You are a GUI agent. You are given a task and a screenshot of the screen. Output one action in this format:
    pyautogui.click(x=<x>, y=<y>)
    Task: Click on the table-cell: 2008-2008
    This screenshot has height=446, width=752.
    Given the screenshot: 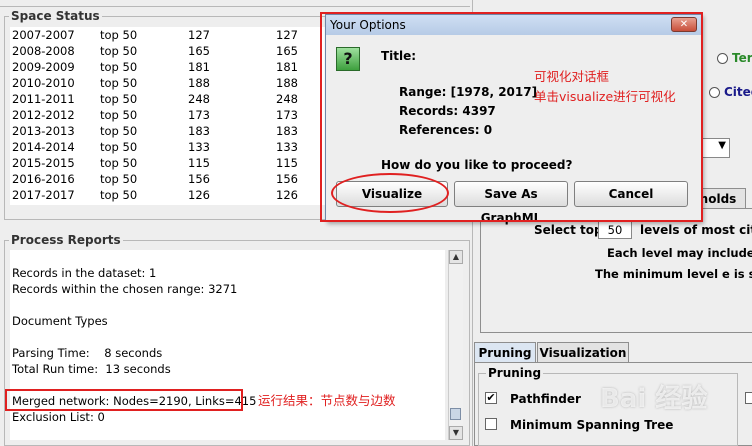 What is the action you would take?
    pyautogui.click(x=43, y=51)
    